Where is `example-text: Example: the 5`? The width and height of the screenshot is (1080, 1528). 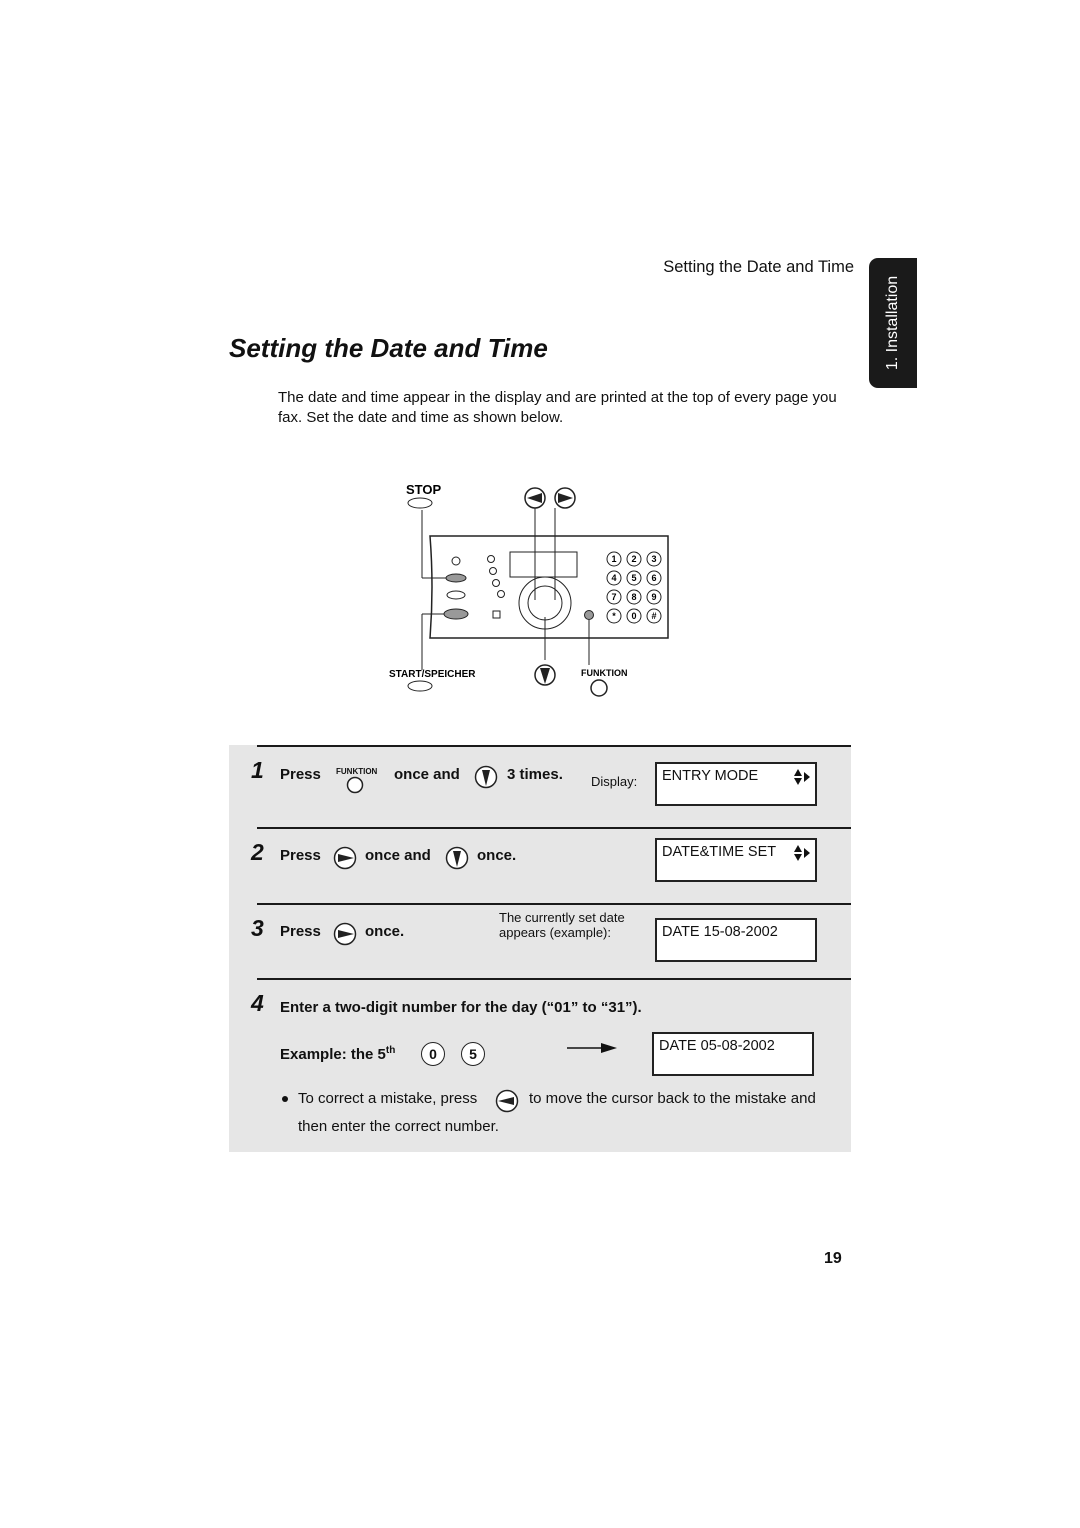
example-text: Example: the 5 is located at coordinates (333, 1054).